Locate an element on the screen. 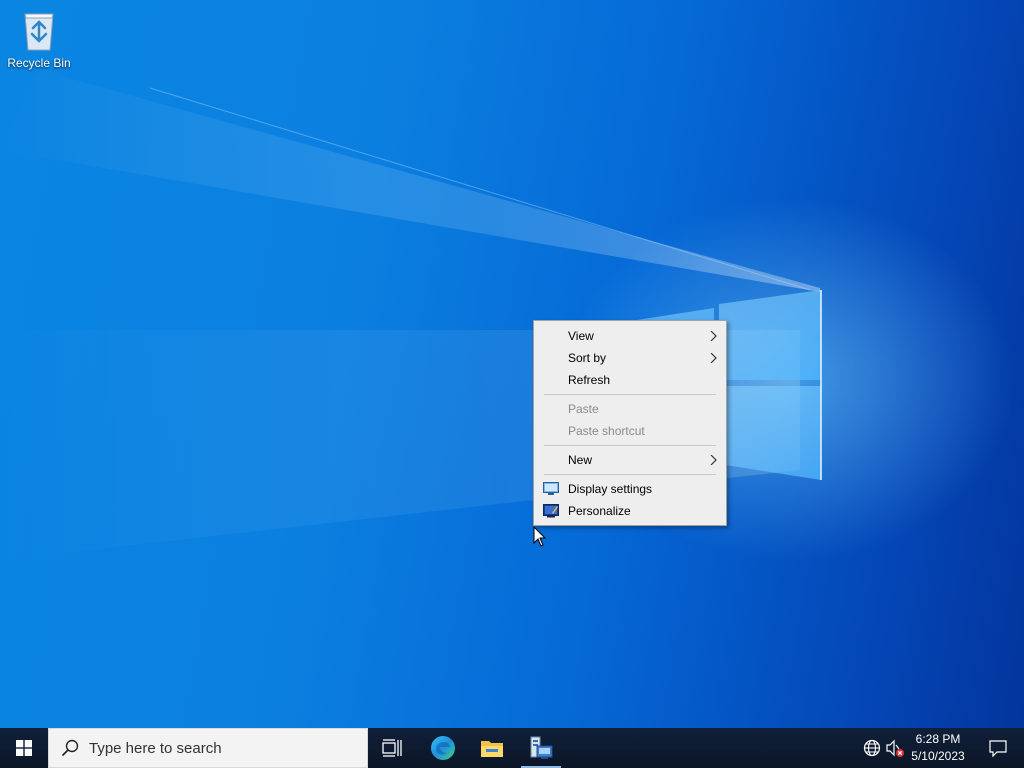  menu-item-label: Display settings is located at coordinates (610, 489).